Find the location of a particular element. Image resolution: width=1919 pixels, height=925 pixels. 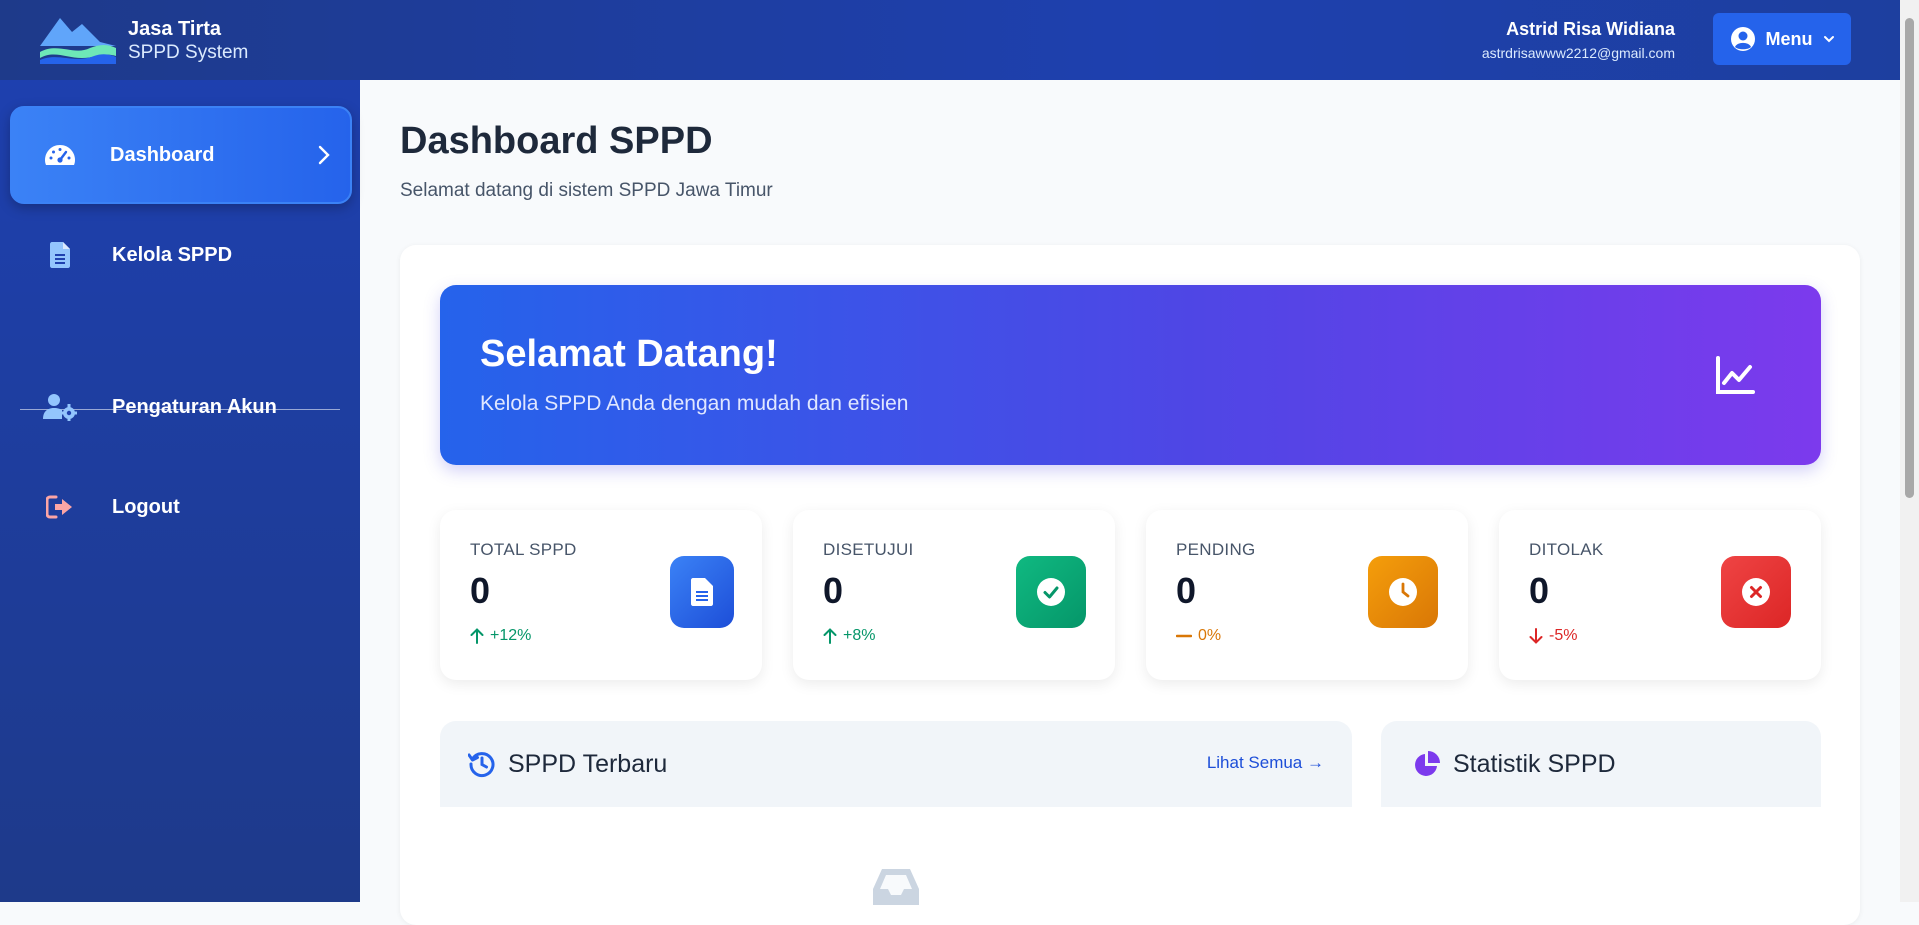

user-name: Astrid Risa Widiana is located at coordinates (1590, 29).